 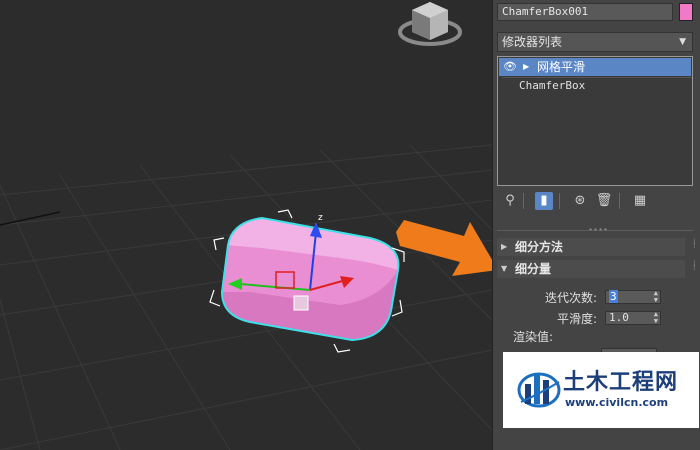 What do you see at coordinates (526, 67) in the screenshot?
I see `expand-triangle-icon: ▶` at bounding box center [526, 67].